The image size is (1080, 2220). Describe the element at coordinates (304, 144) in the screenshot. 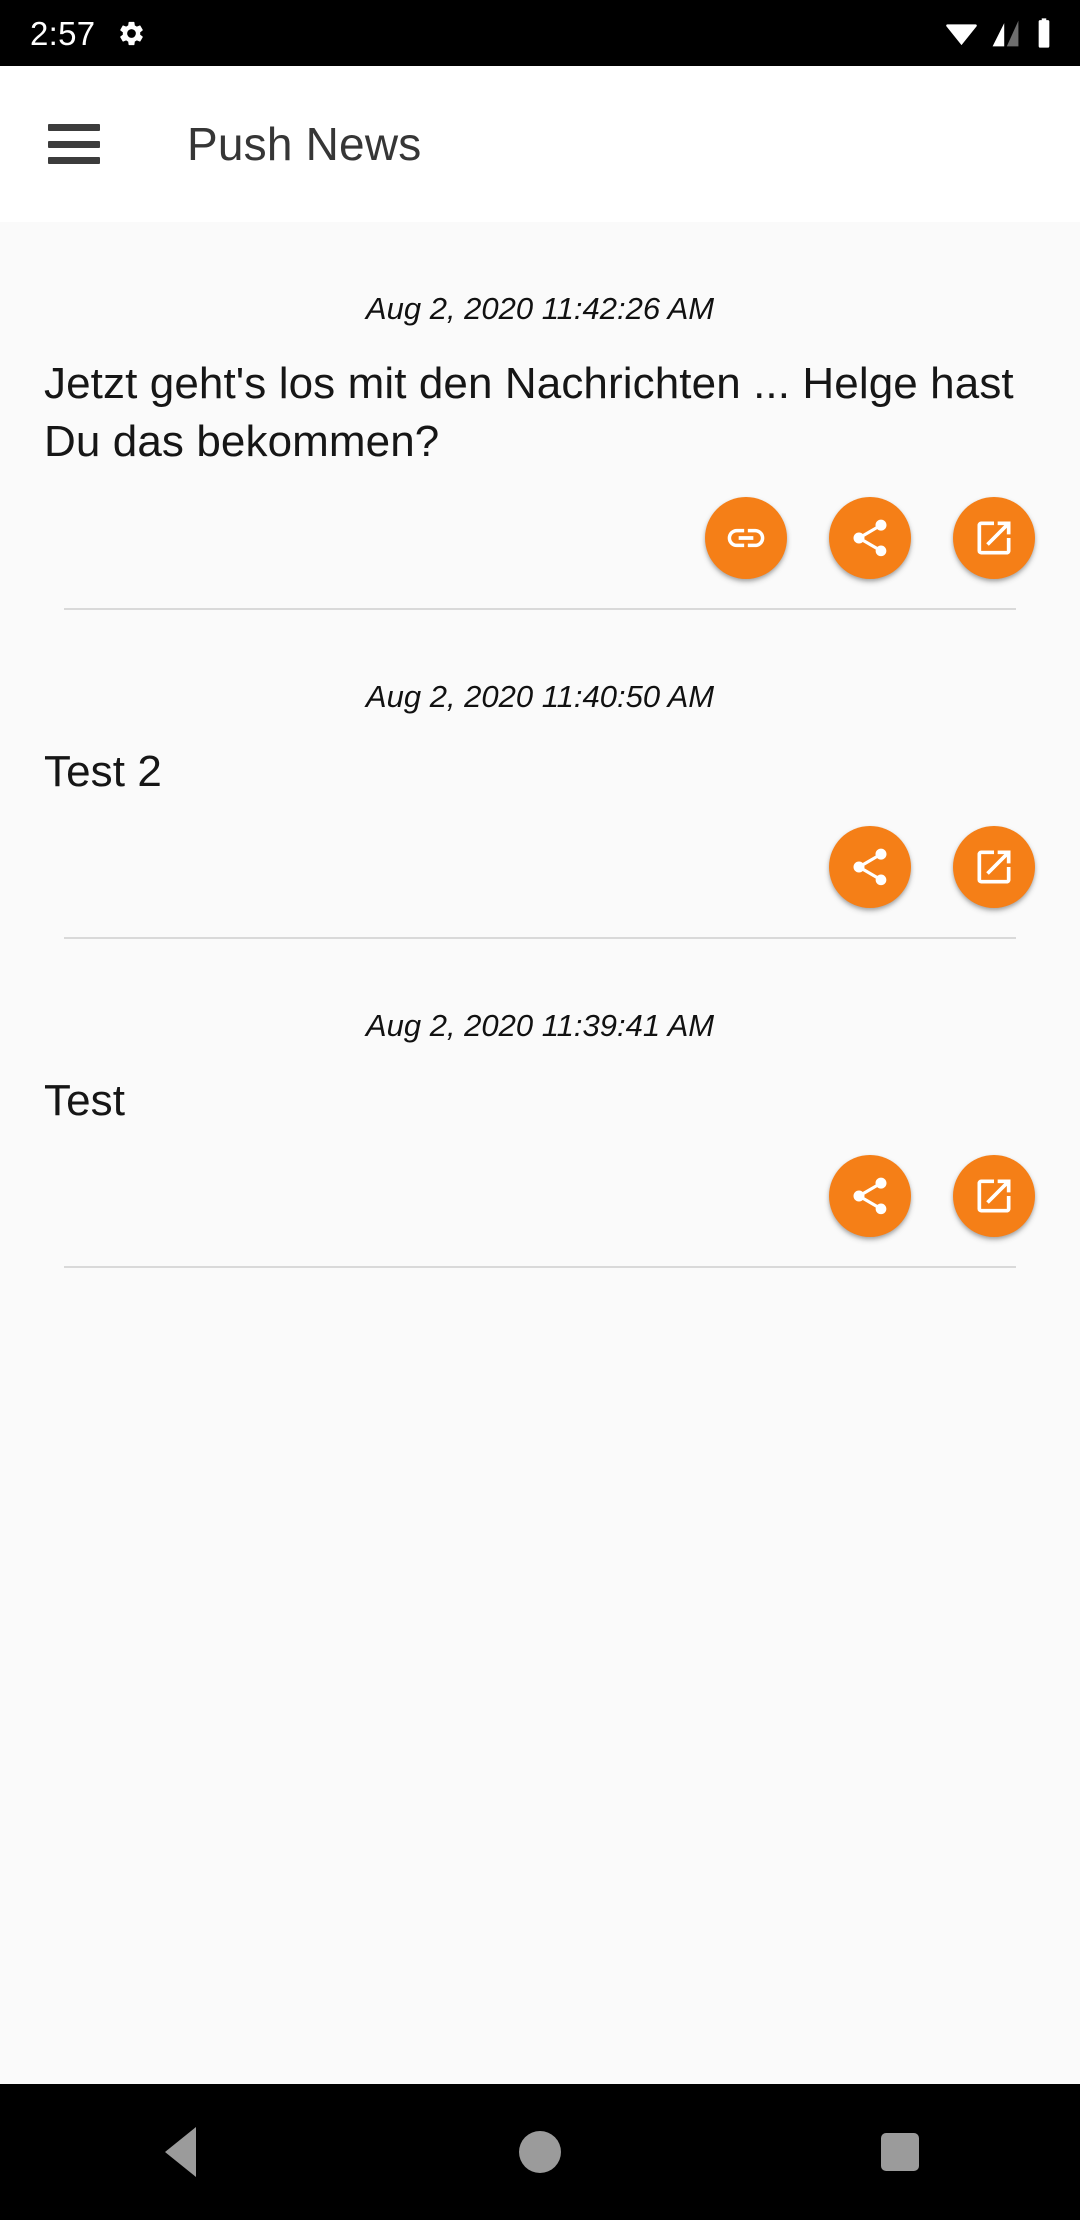

I see `page-title: Push News` at that location.